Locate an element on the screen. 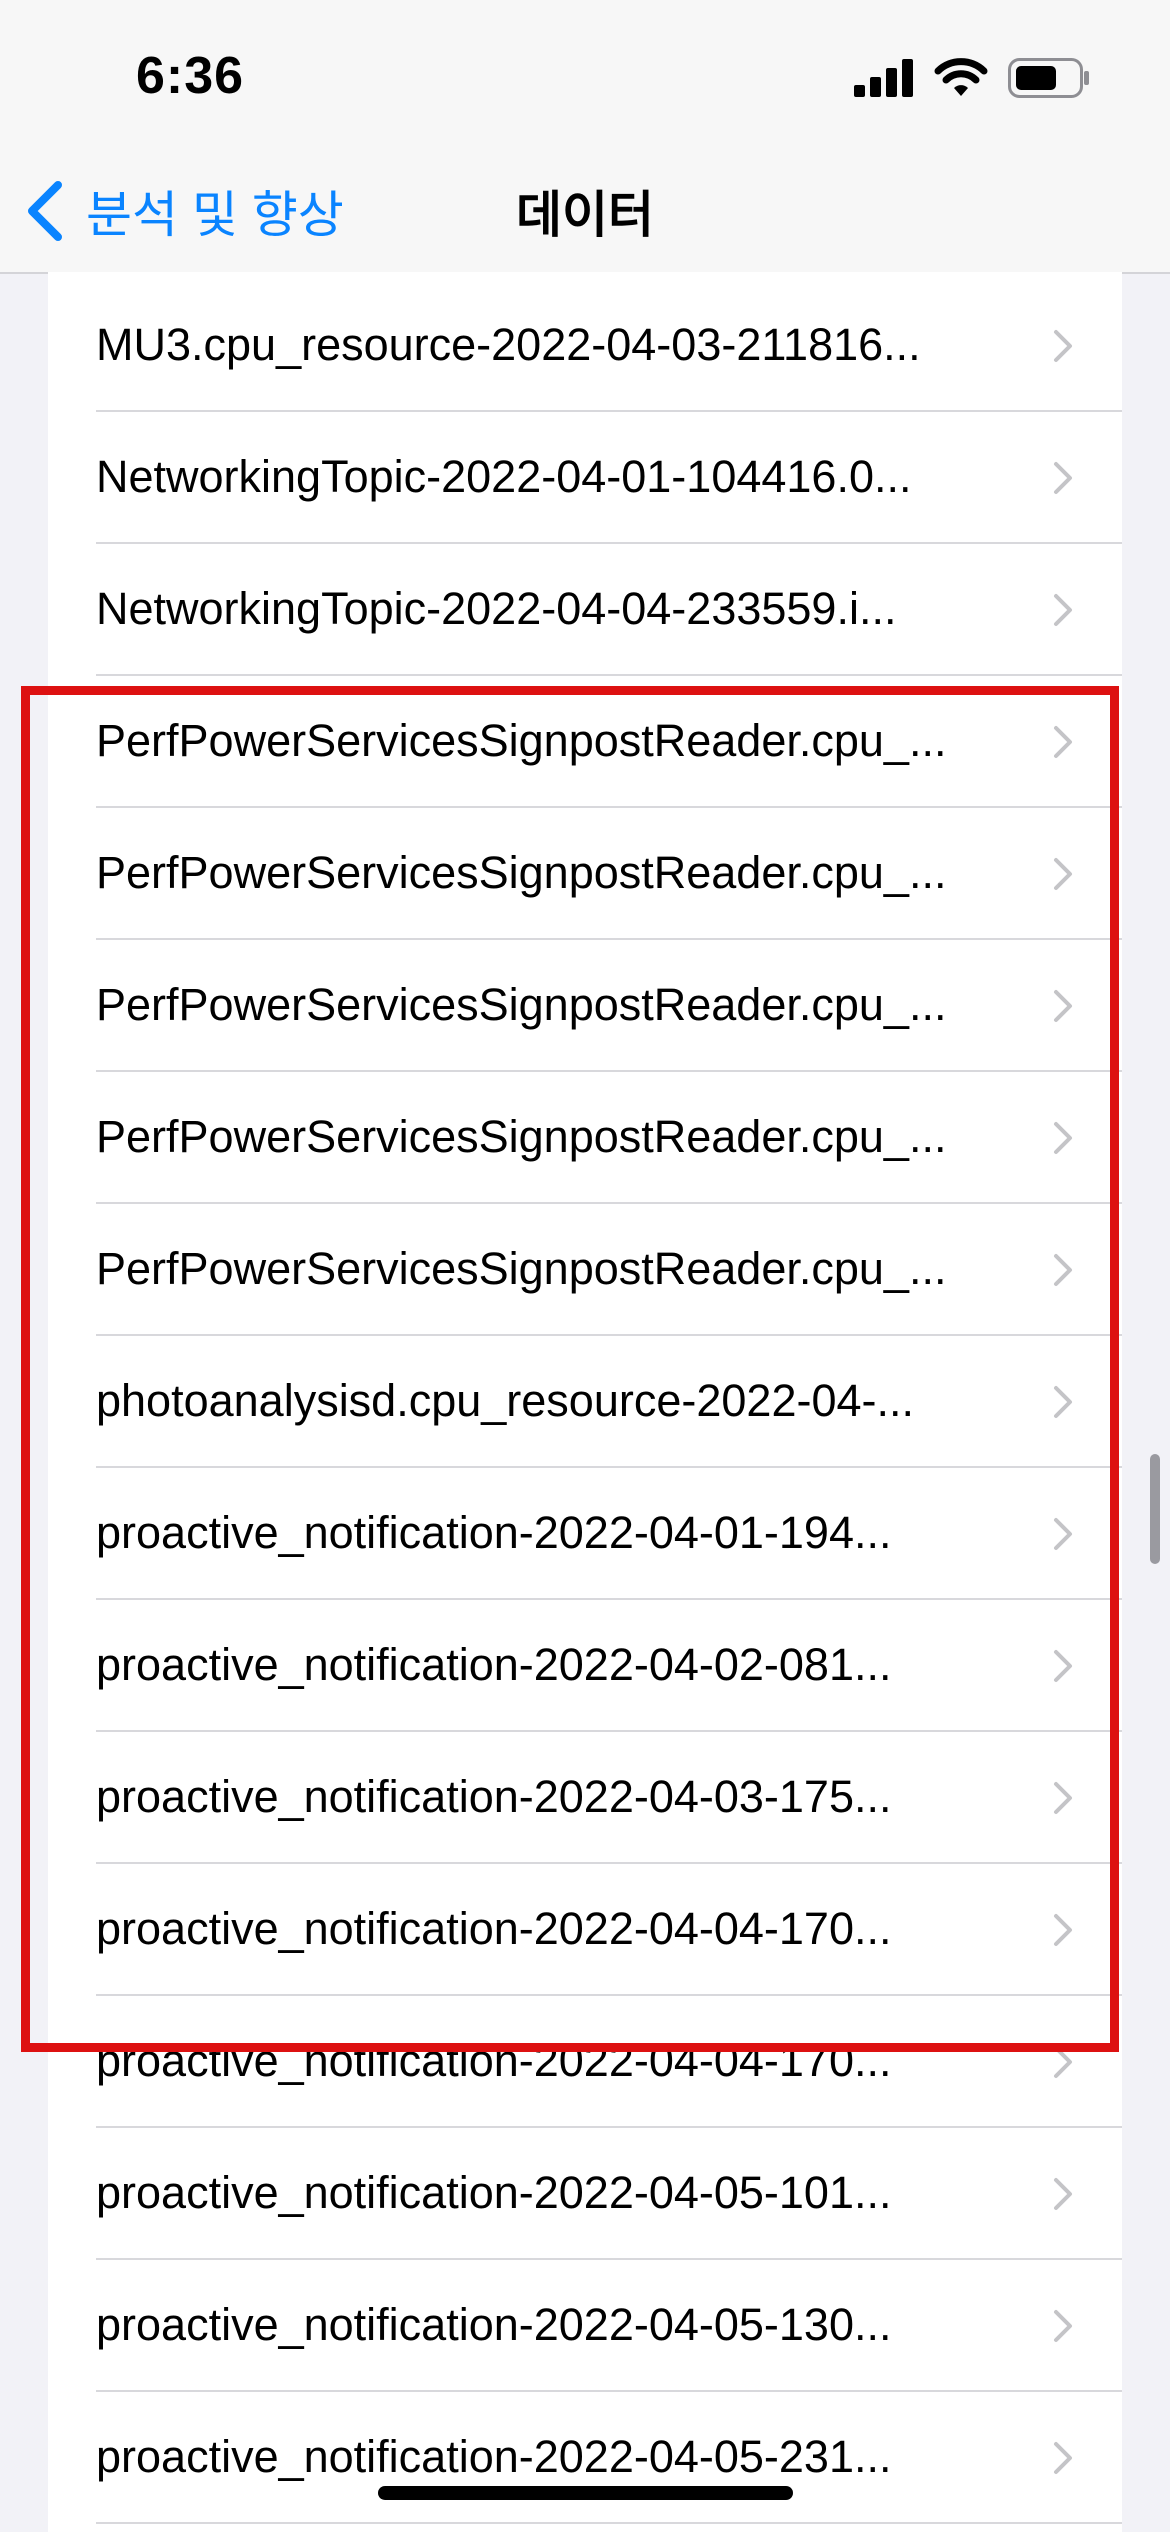 The image size is (1170, 2532). navigation-bar: 분석 및 향상 데이터 is located at coordinates (585, 212).